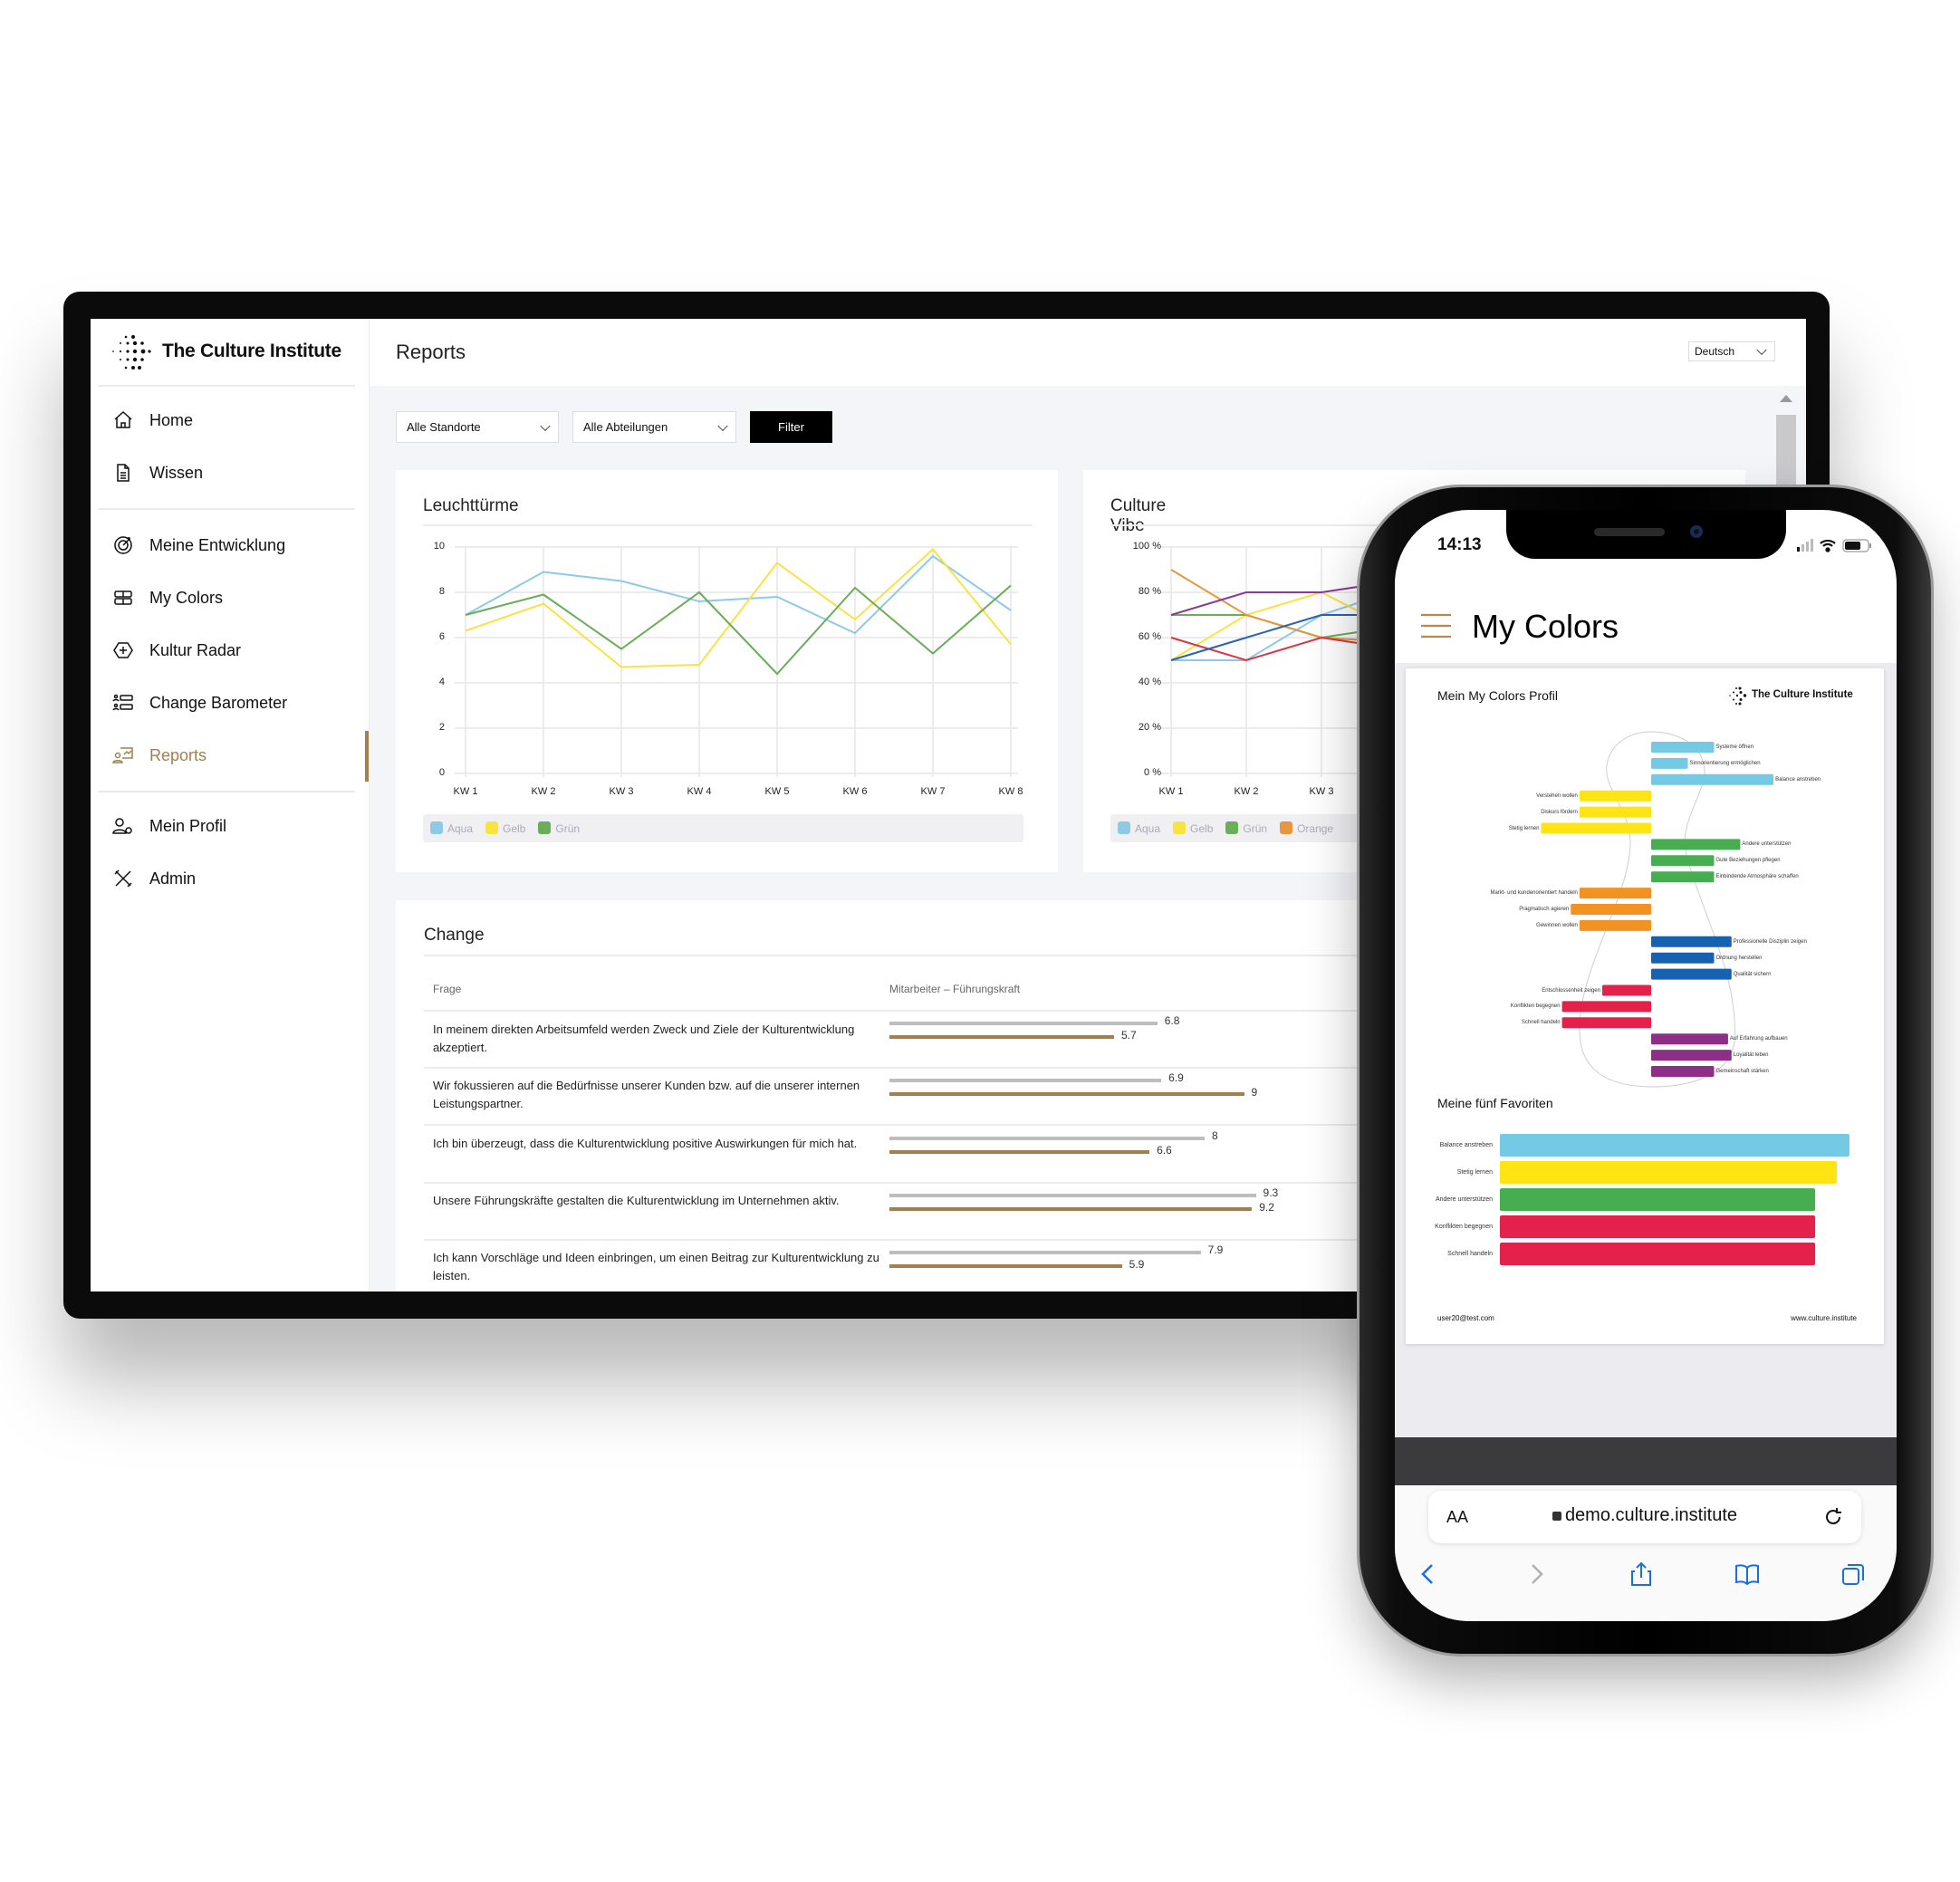 This screenshot has height=1882, width=1960. Describe the element at coordinates (454, 935) in the screenshot. I see `change-title: Change` at that location.